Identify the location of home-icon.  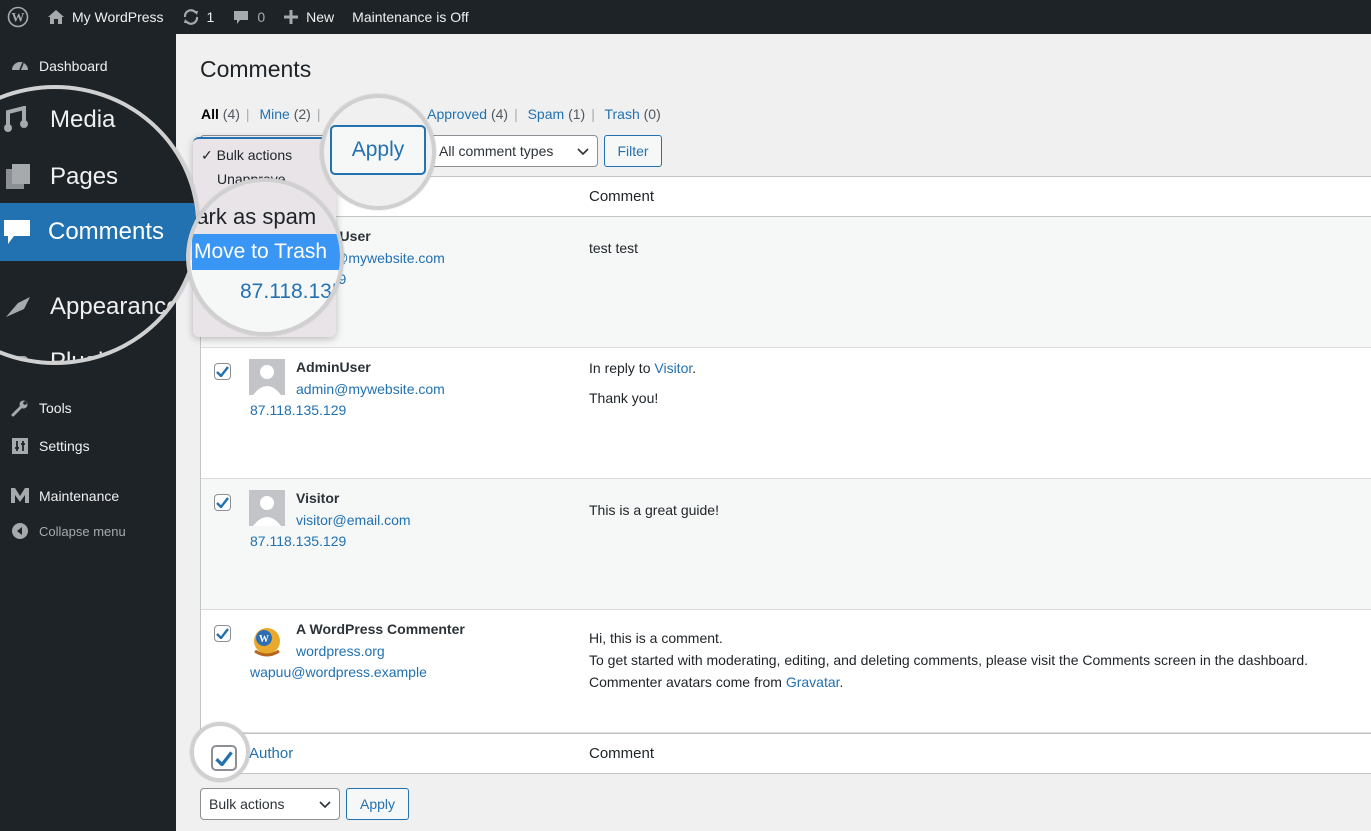
(56, 17).